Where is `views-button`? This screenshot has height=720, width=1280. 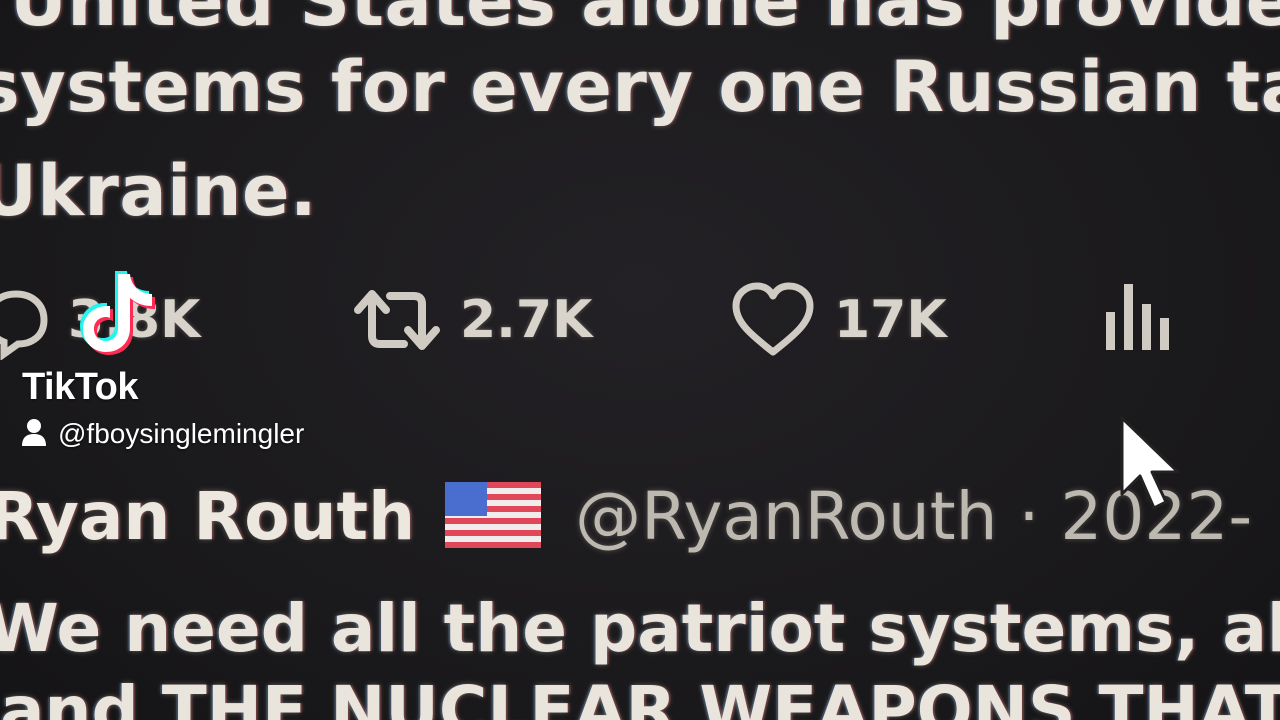 views-button is located at coordinates (1138, 318).